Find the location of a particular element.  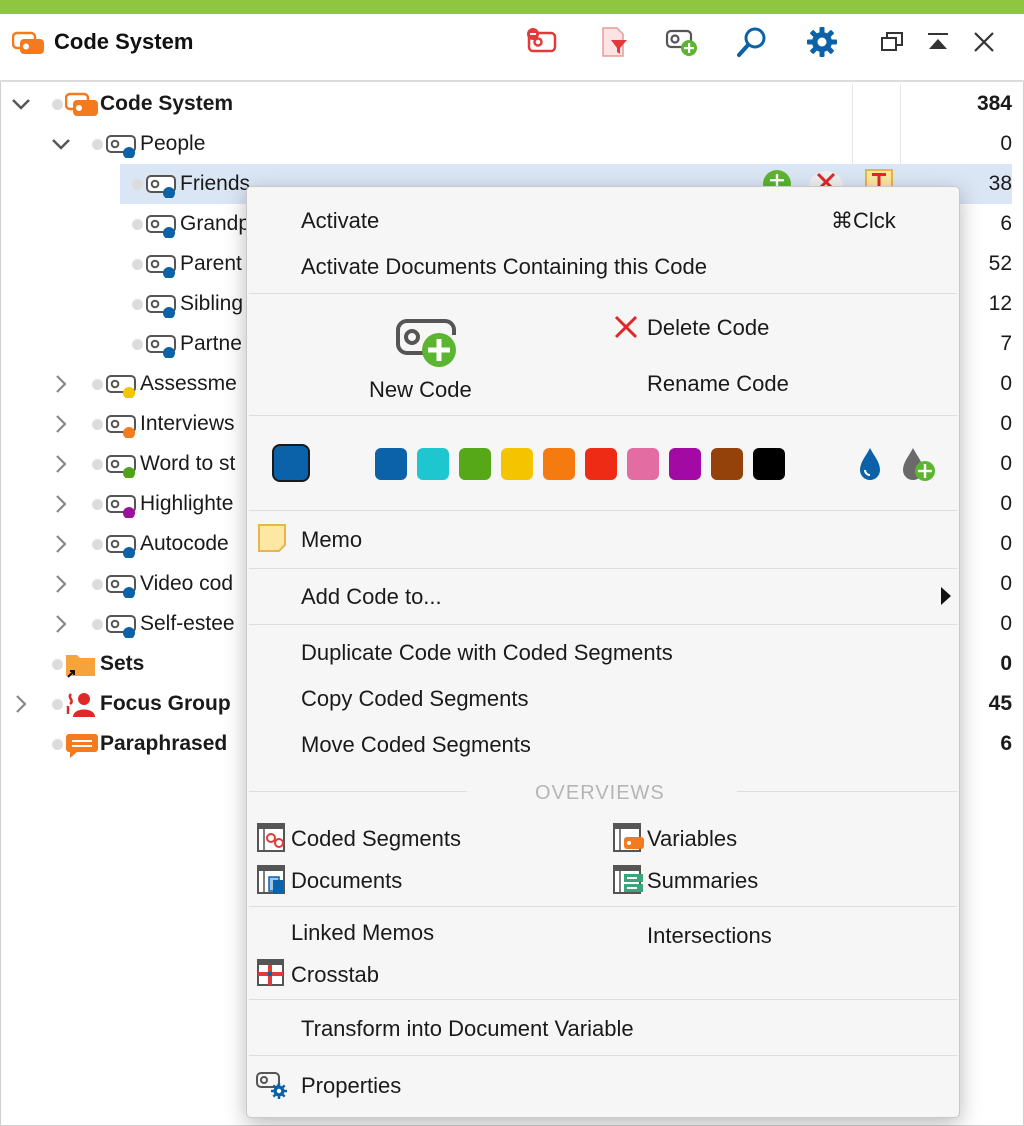

add-color-drop-icon is located at coordinates (920, 464).